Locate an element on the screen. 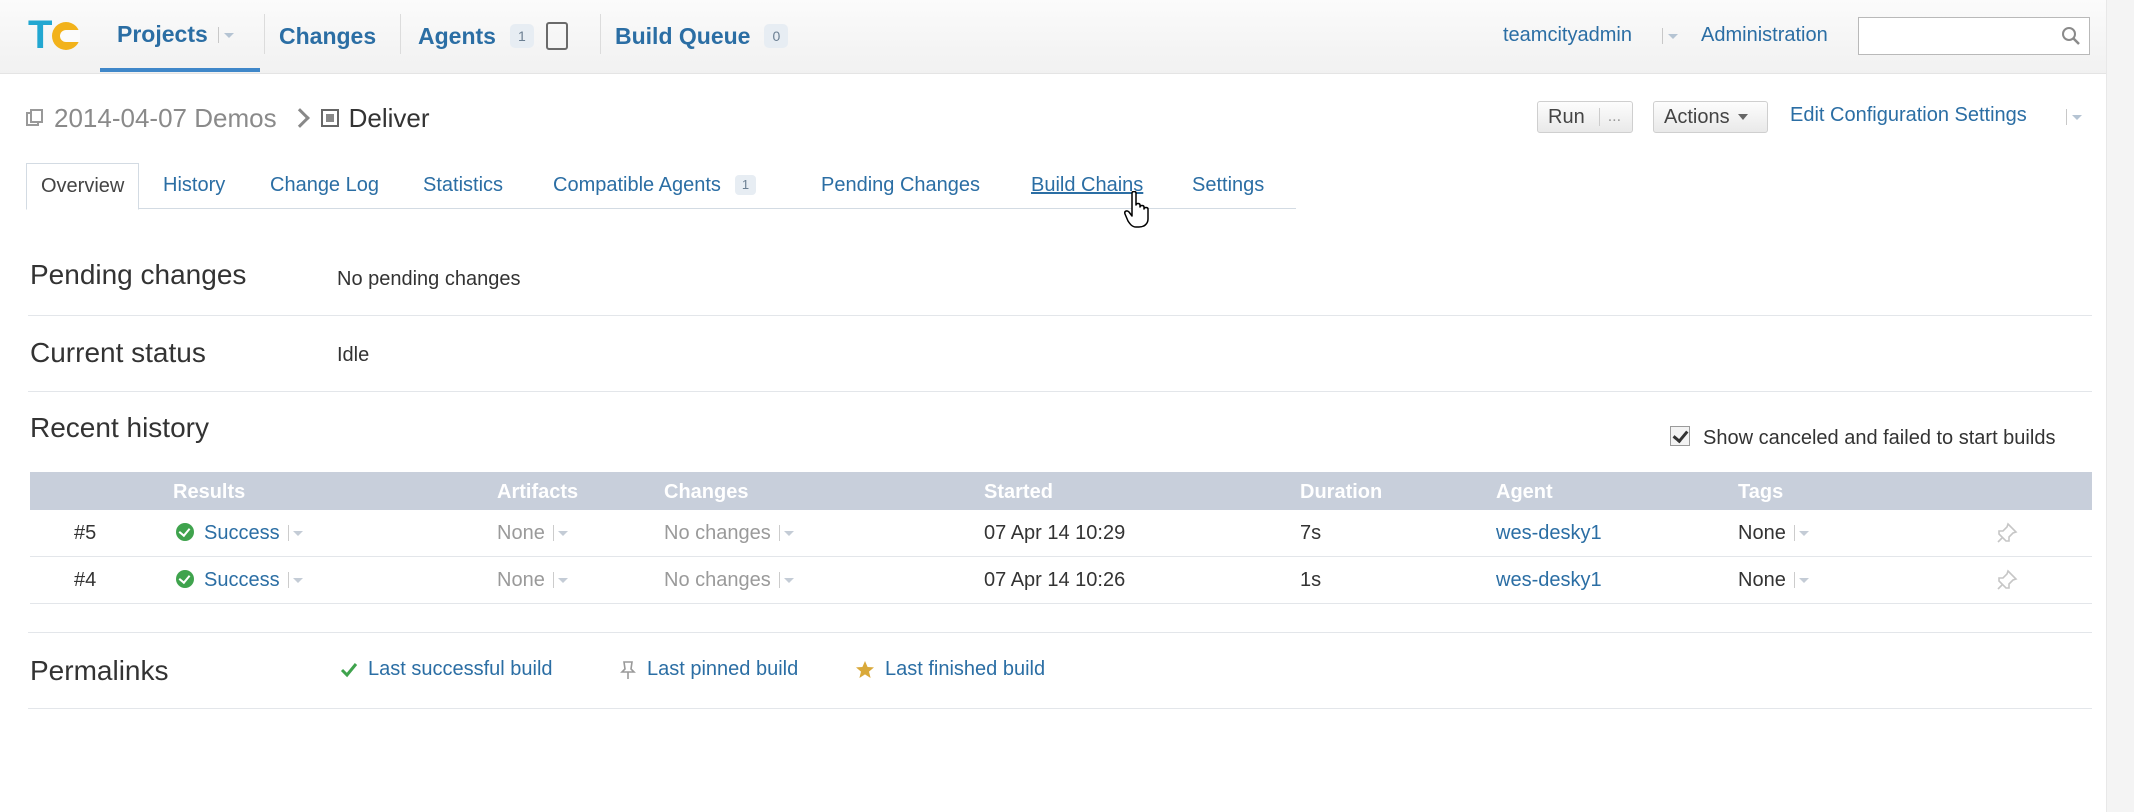 The height and width of the screenshot is (812, 2134). permalink-last-successful-label: Last successful build is located at coordinates (460, 669).